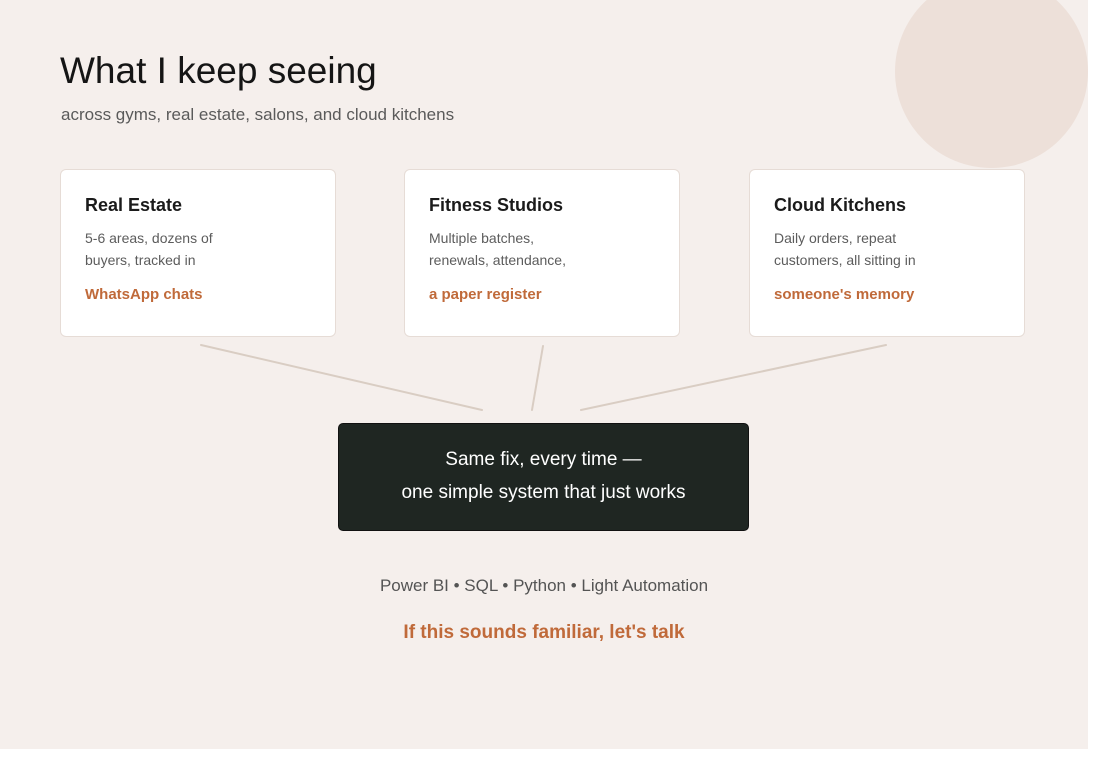 This screenshot has width=1100, height=762. Describe the element at coordinates (543, 459) in the screenshot. I see `solution-line: Same fix, every time —` at that location.